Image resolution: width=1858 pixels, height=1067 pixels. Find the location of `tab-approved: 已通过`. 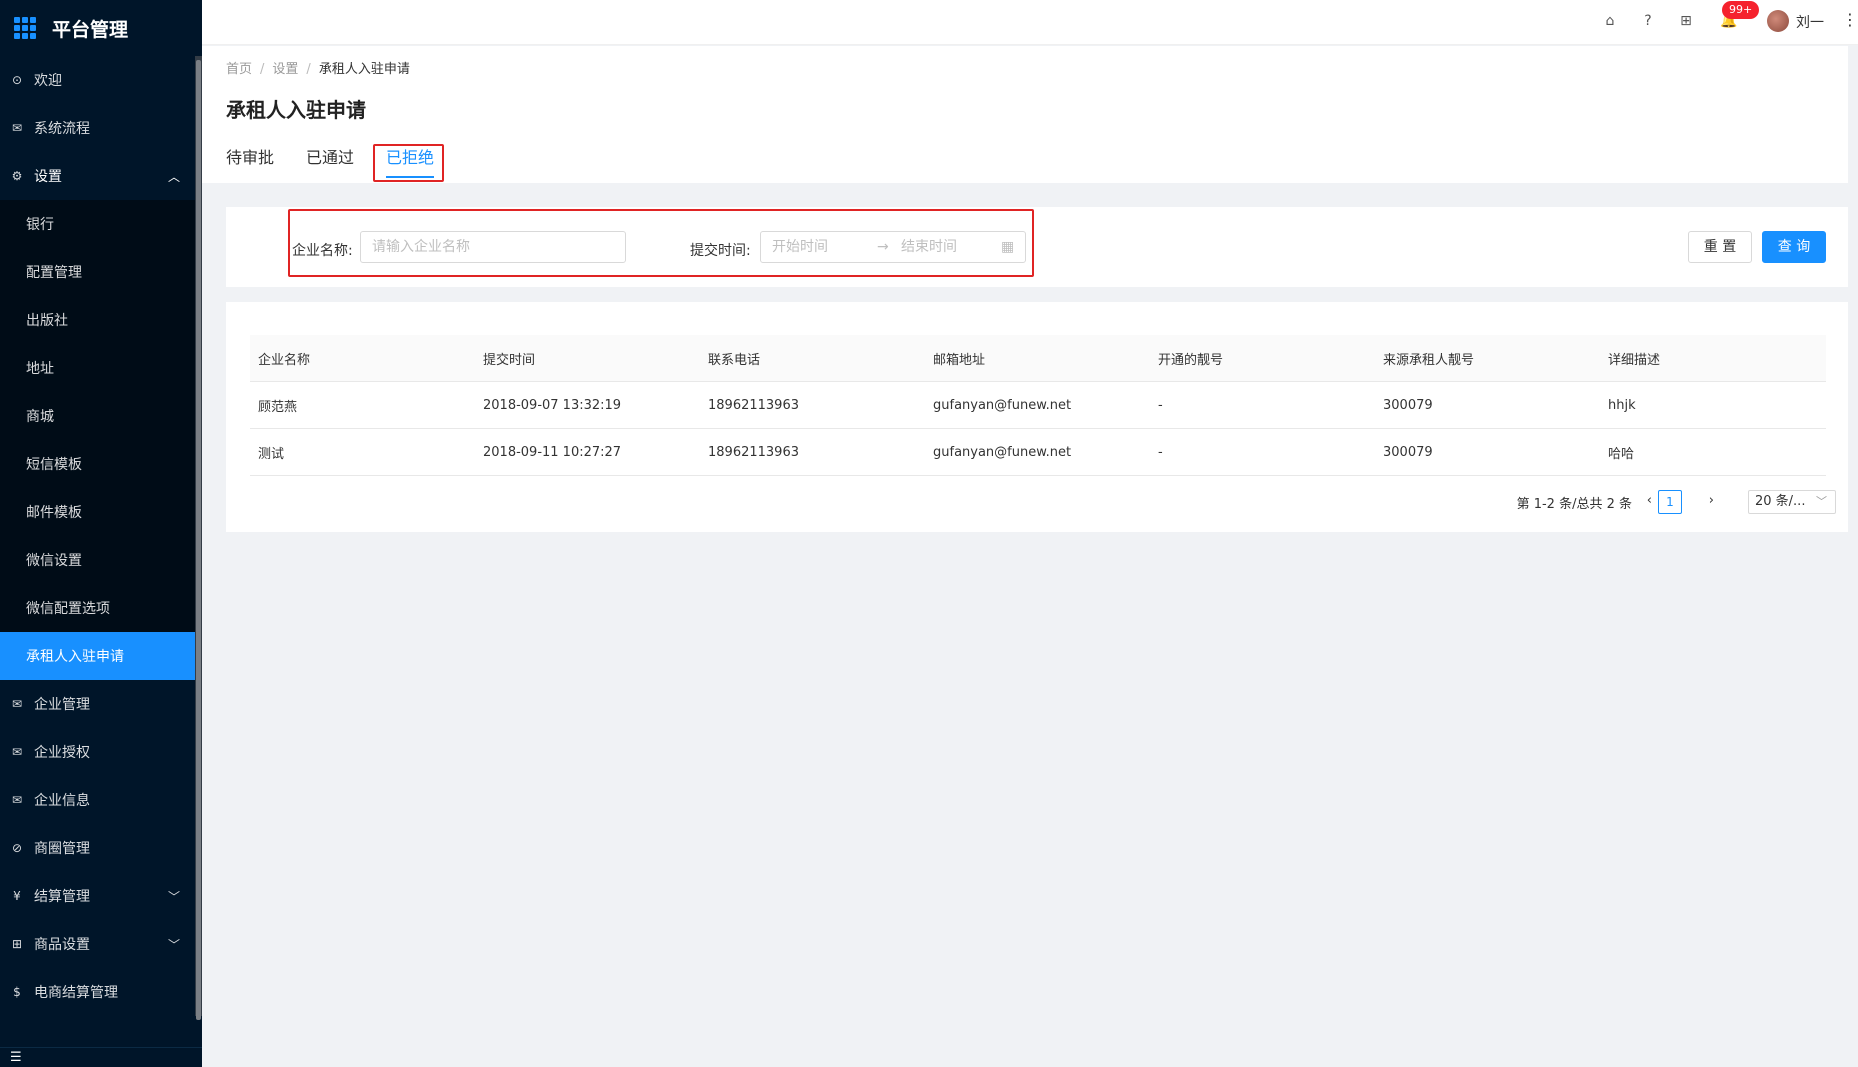

tab-approved: 已通过 is located at coordinates (330, 164).